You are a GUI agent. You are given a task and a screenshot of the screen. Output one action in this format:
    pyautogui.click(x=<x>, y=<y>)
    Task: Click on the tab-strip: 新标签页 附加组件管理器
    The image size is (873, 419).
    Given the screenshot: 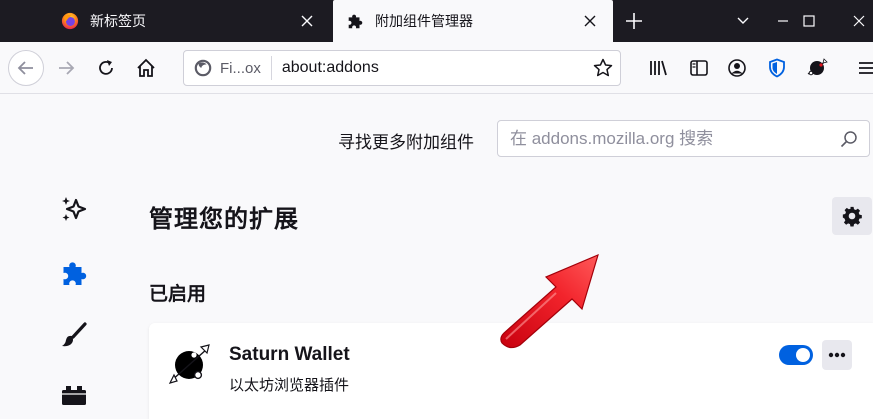 What is the action you would take?
    pyautogui.click(x=436, y=21)
    